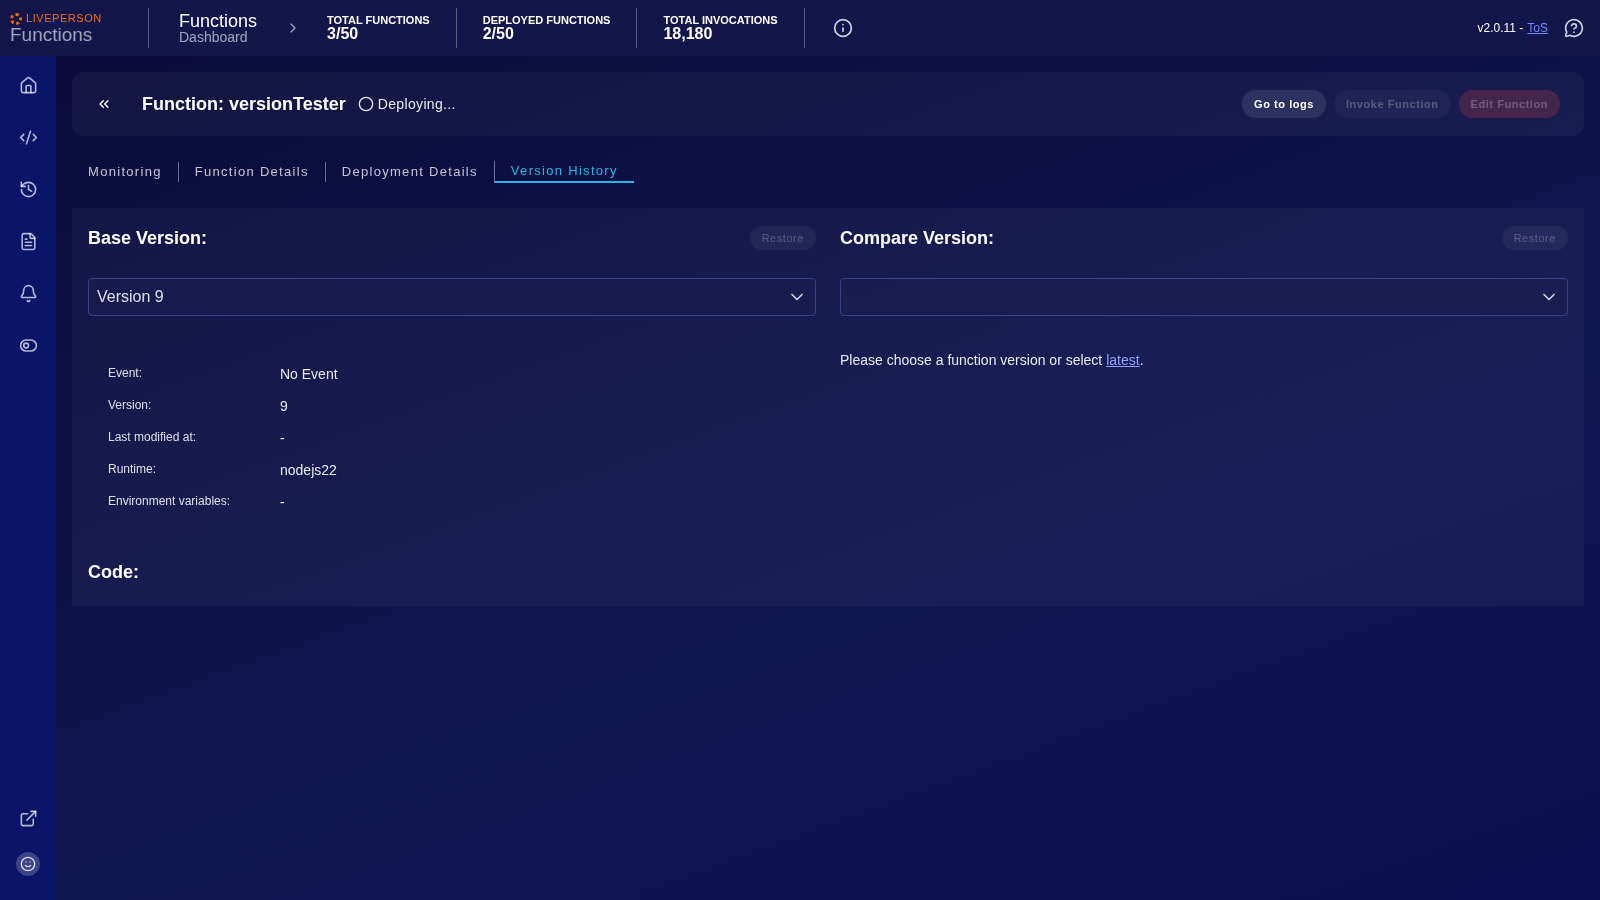 Image resolution: width=1600 pixels, height=900 pixels. I want to click on document-icon, so click(28, 241).